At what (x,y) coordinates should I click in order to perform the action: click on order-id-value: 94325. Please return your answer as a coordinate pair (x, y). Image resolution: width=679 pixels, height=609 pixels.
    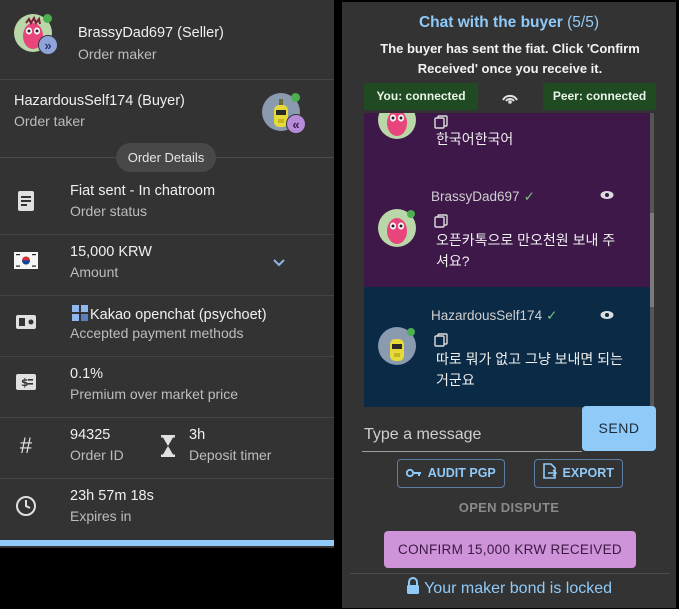
    Looking at the image, I should click on (90, 435).